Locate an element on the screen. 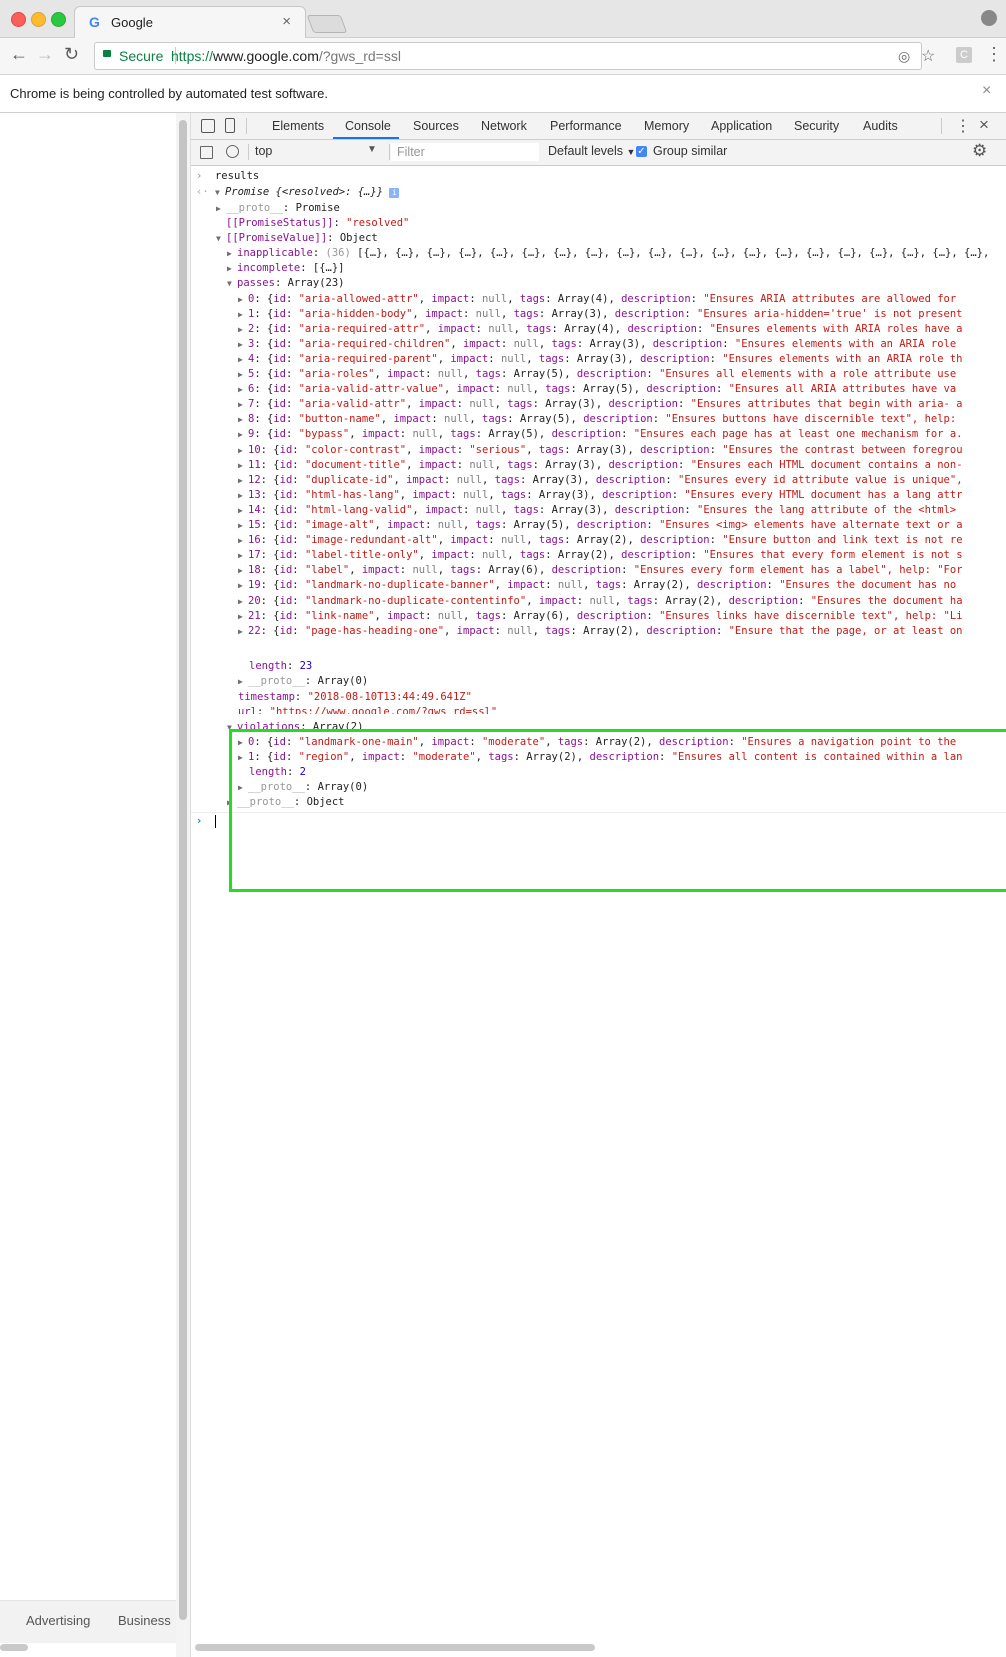 Image resolution: width=1006 pixels, height=1657 pixels. profile-icon is located at coordinates (989, 18).